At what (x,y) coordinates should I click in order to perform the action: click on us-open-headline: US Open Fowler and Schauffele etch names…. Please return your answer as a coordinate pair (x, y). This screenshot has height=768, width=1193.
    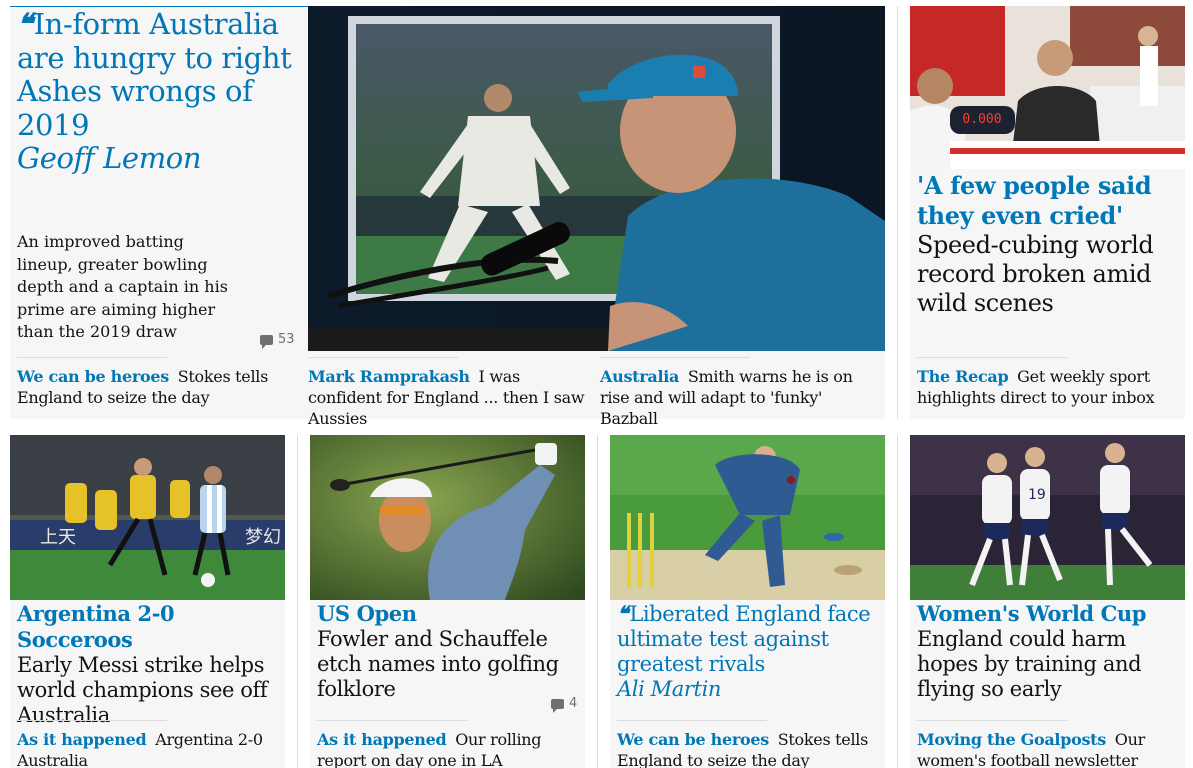
    Looking at the image, I should click on (449, 651).